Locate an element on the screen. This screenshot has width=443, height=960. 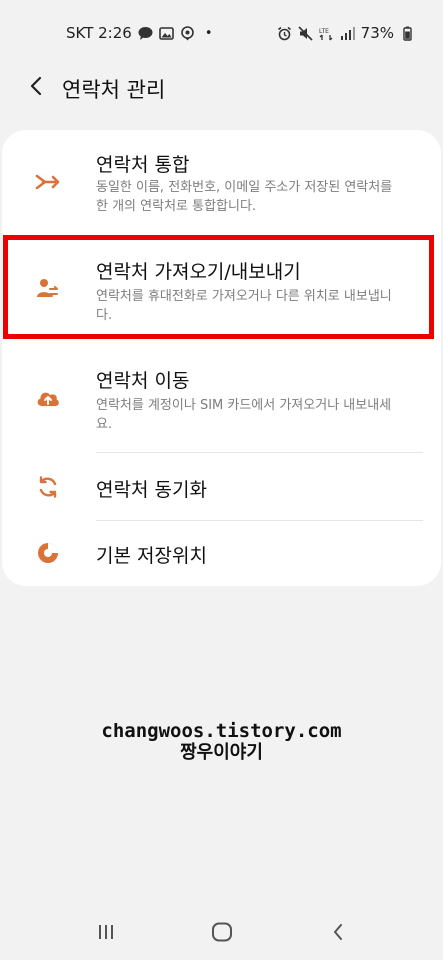
home-icon is located at coordinates (222, 934).